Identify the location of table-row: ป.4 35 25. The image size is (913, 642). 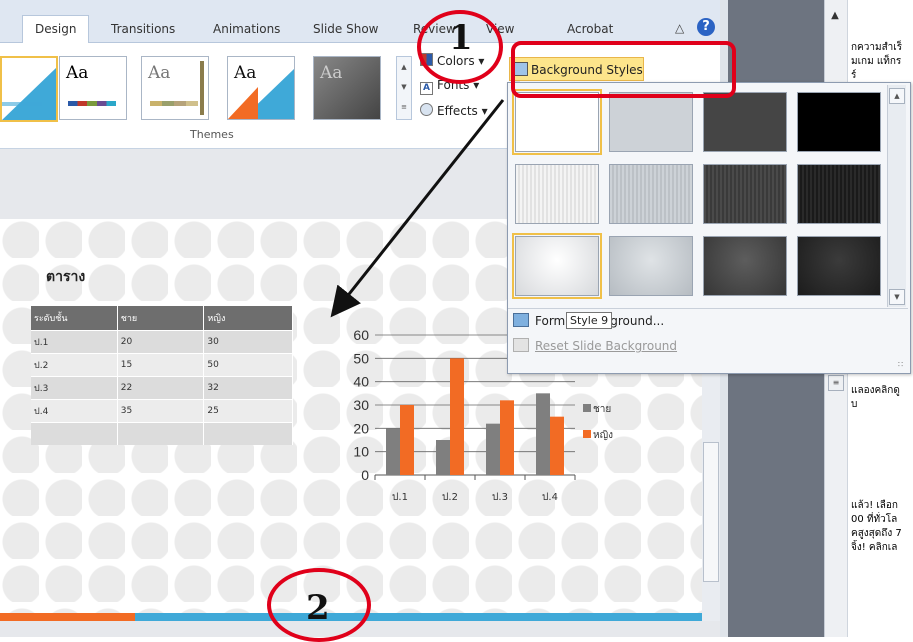
(162, 411).